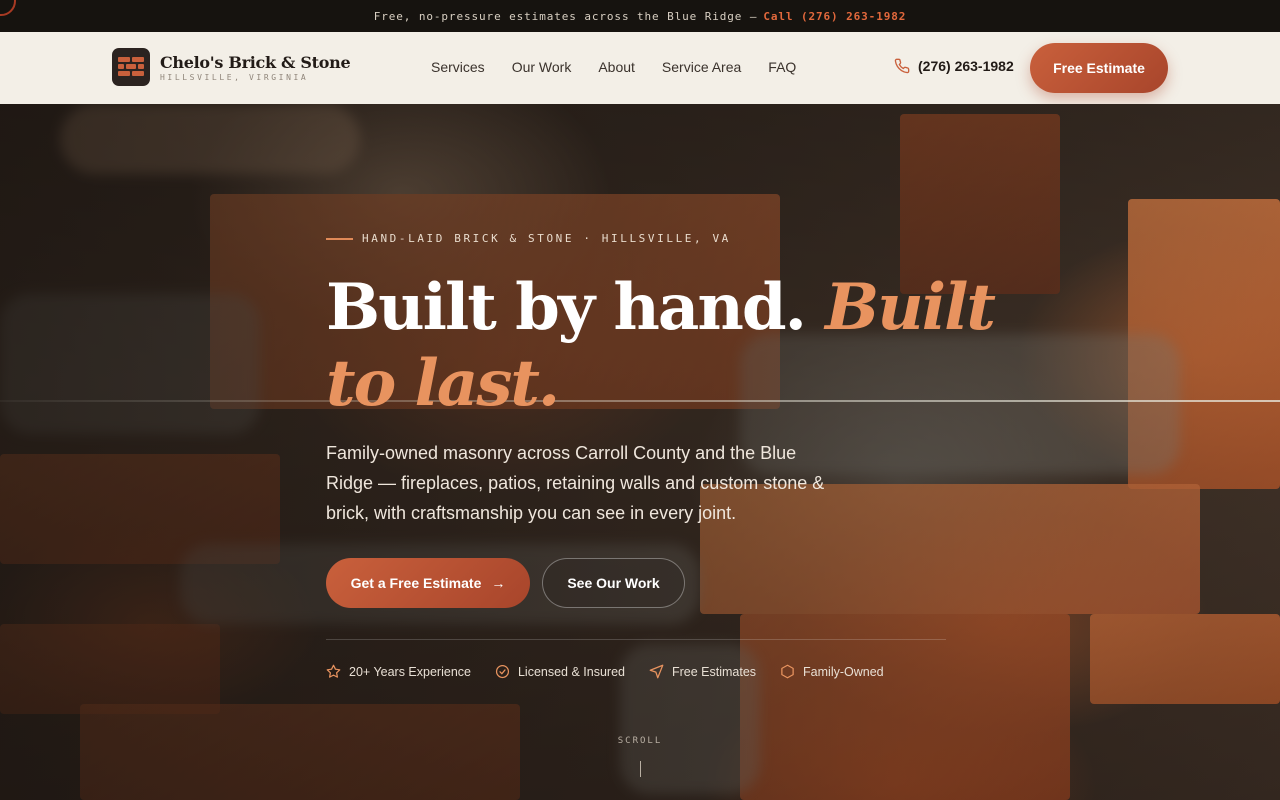 The height and width of the screenshot is (800, 1280). Describe the element at coordinates (636, 639) in the screenshot. I see `hero-divider` at that location.